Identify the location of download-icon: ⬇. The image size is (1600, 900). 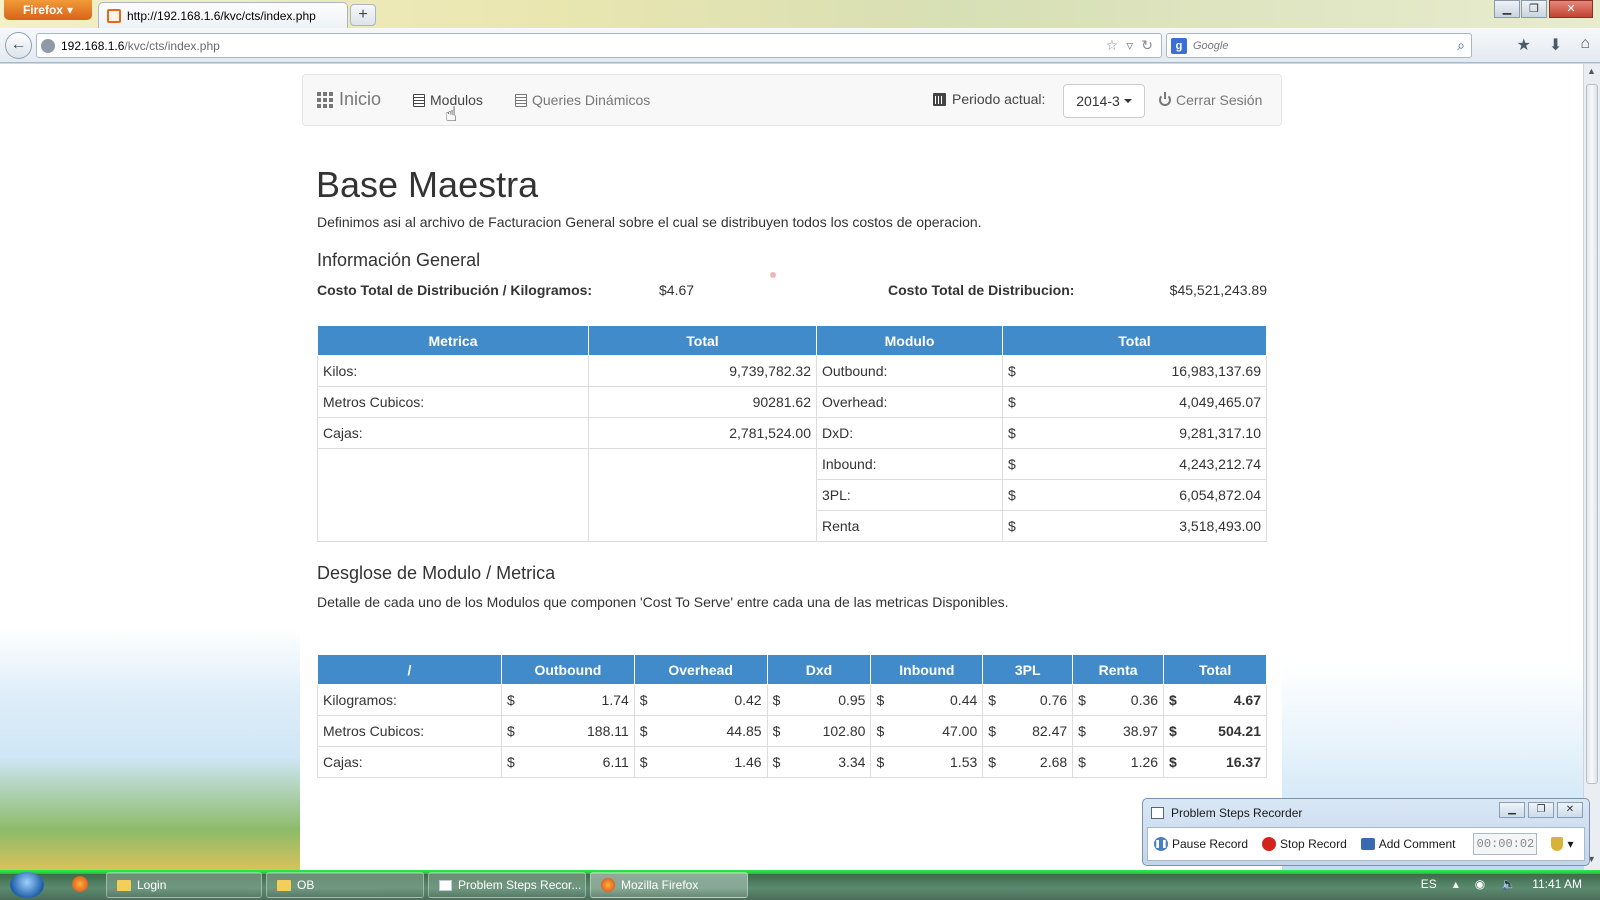
(1555, 45).